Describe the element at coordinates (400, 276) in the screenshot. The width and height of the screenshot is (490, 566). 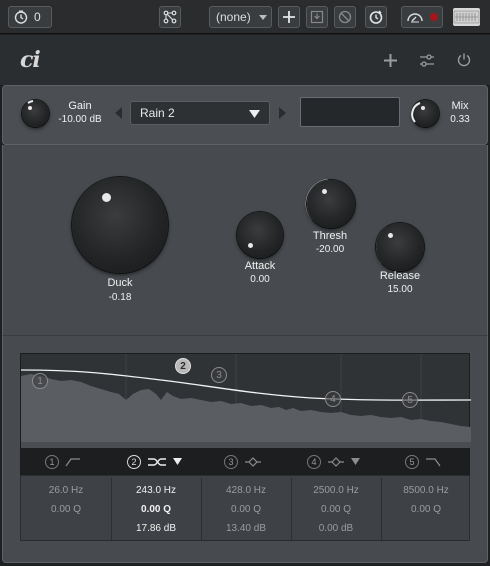
I see `release-label: Release` at that location.